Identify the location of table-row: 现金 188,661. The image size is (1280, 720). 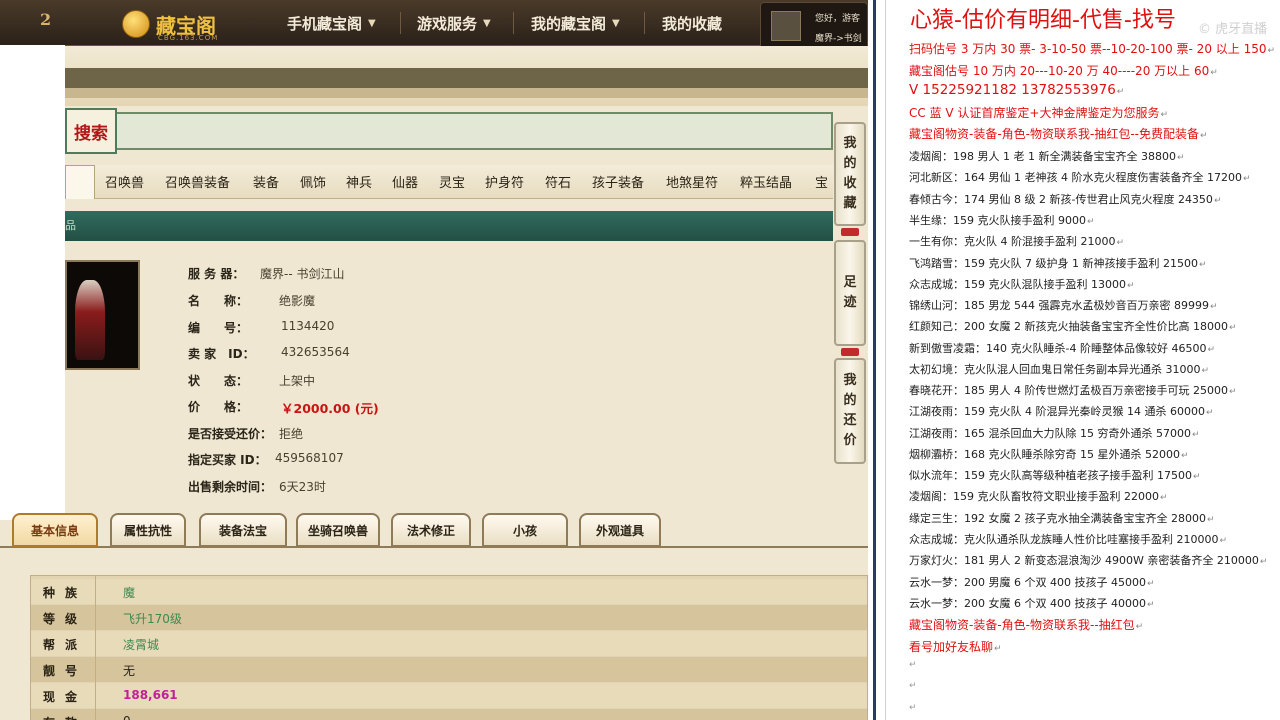
(449, 695).